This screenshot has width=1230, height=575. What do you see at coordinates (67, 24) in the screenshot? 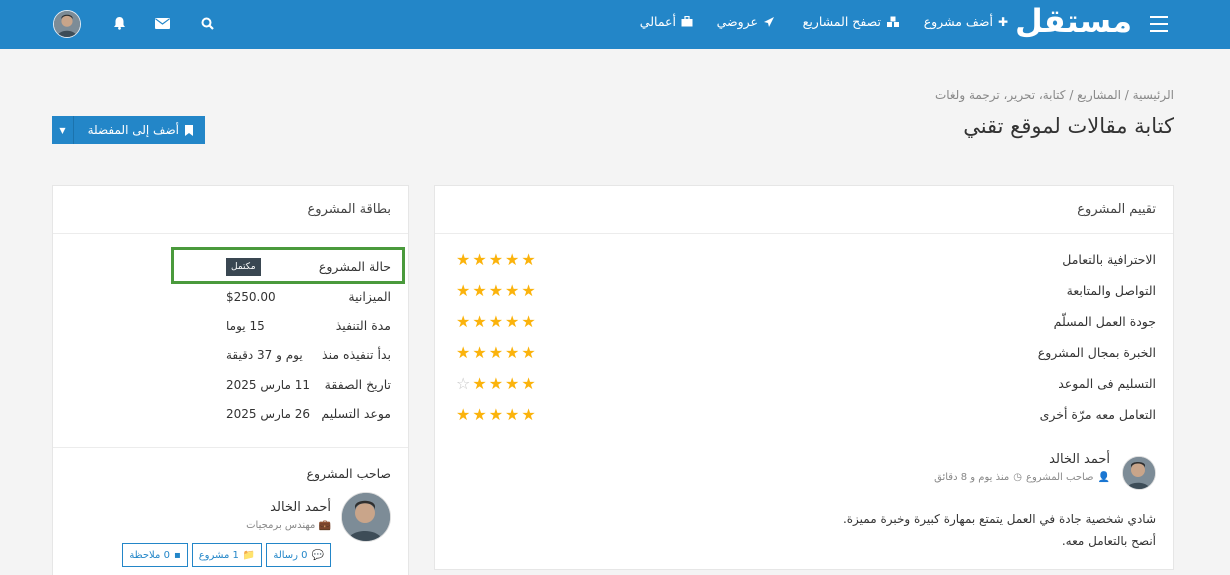
I see `user-avatar` at bounding box center [67, 24].